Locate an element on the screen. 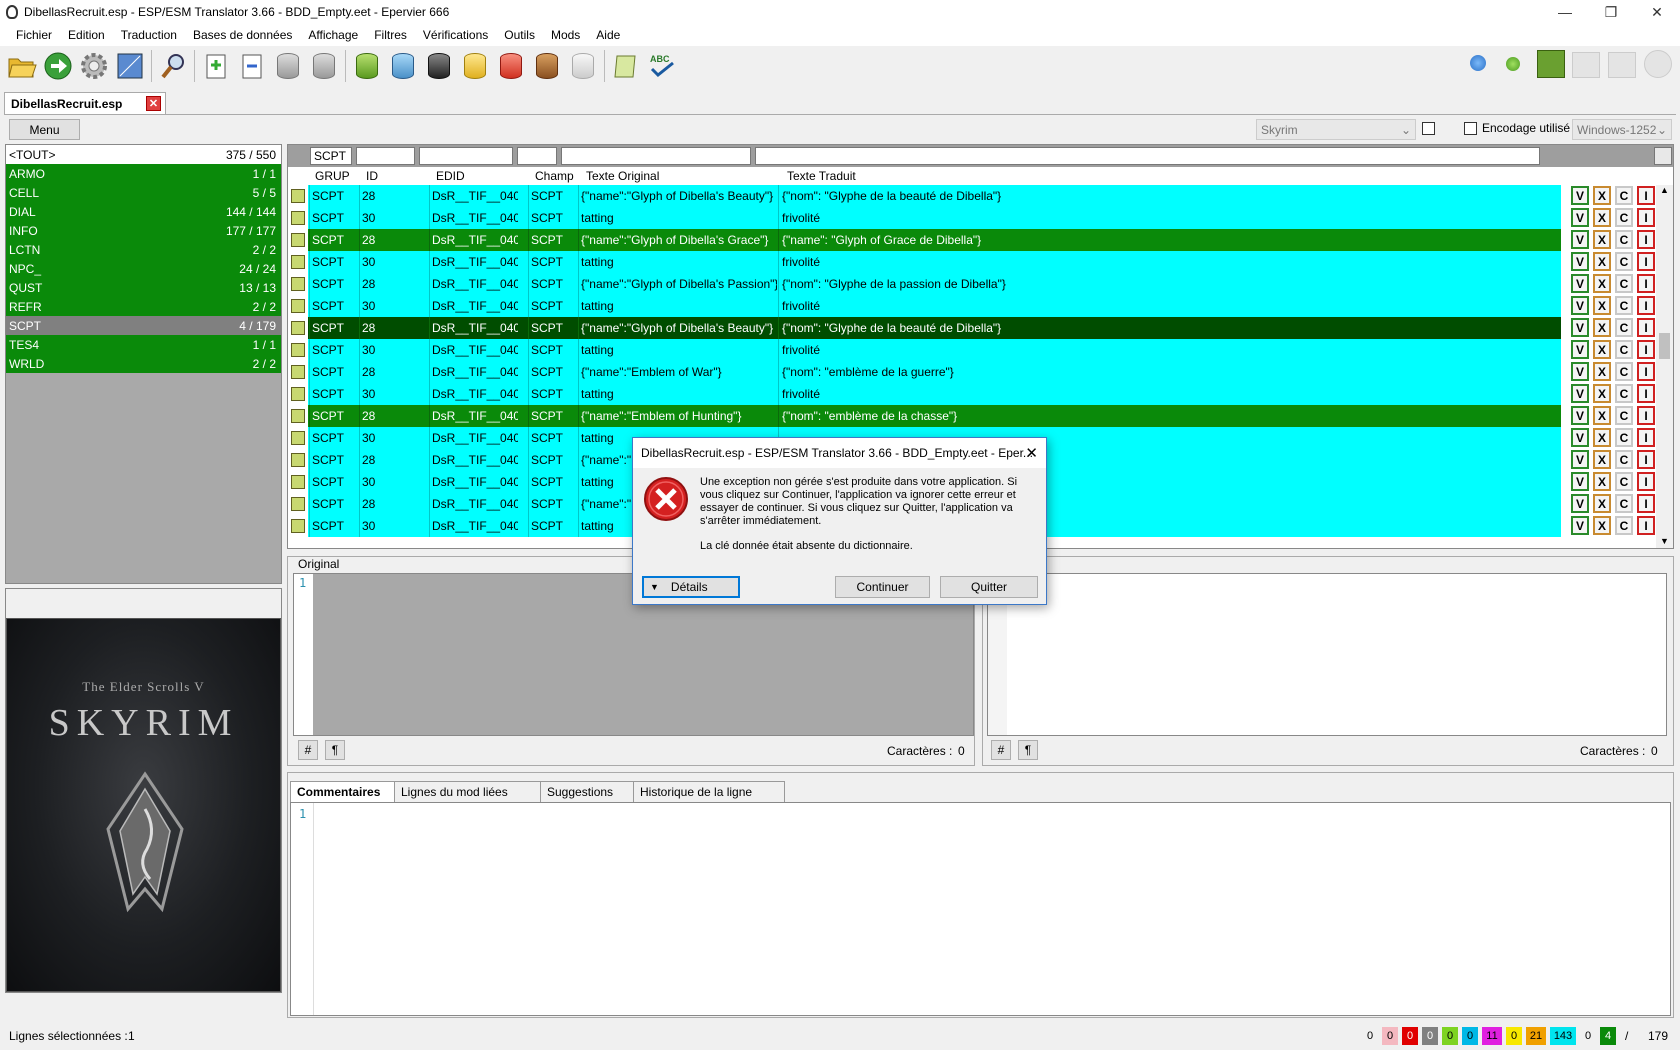  record-type-item: NPC_ 24 / 24 is located at coordinates (143, 268).